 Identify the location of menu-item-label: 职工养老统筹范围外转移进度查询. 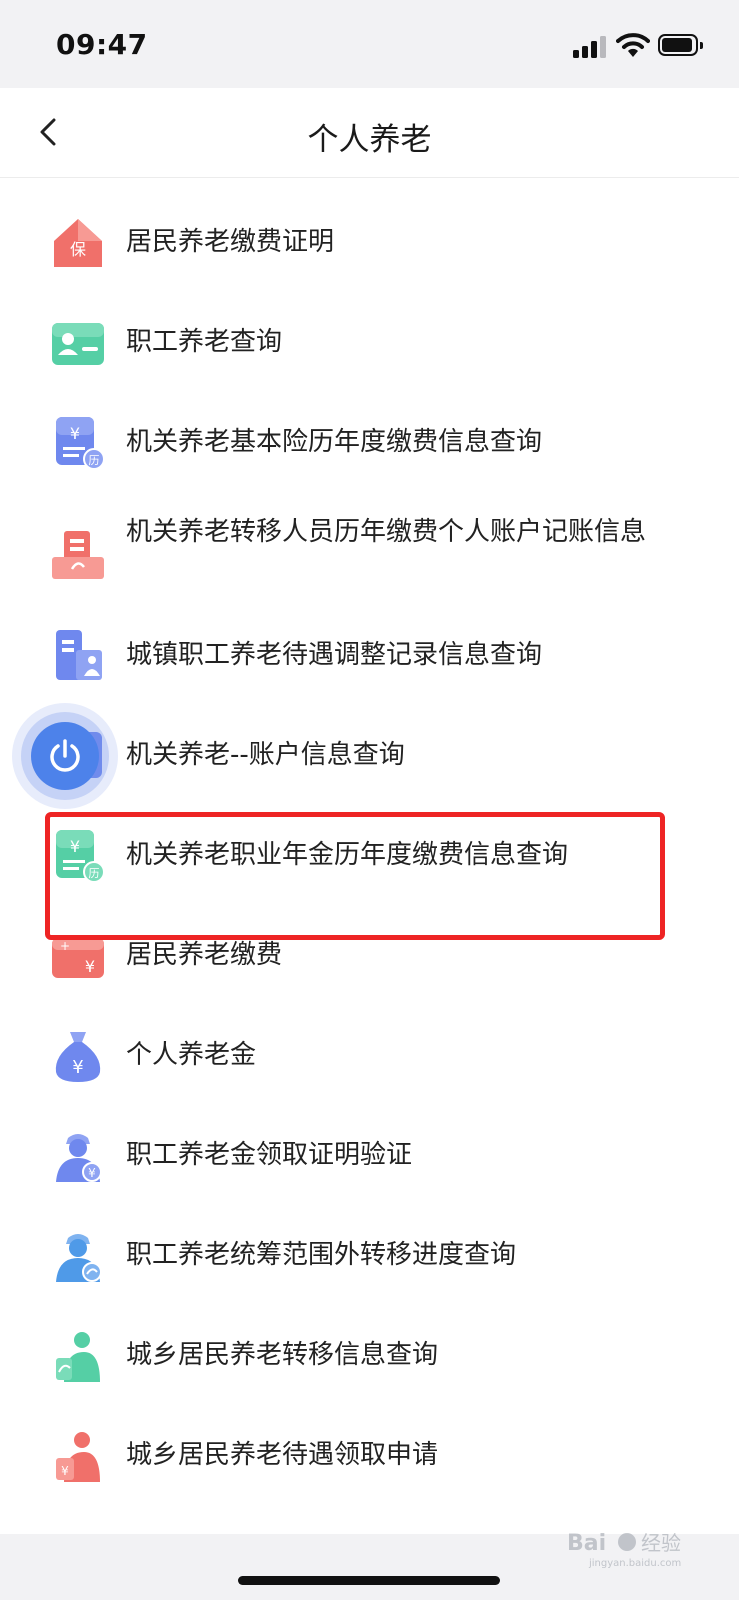
(321, 1255).